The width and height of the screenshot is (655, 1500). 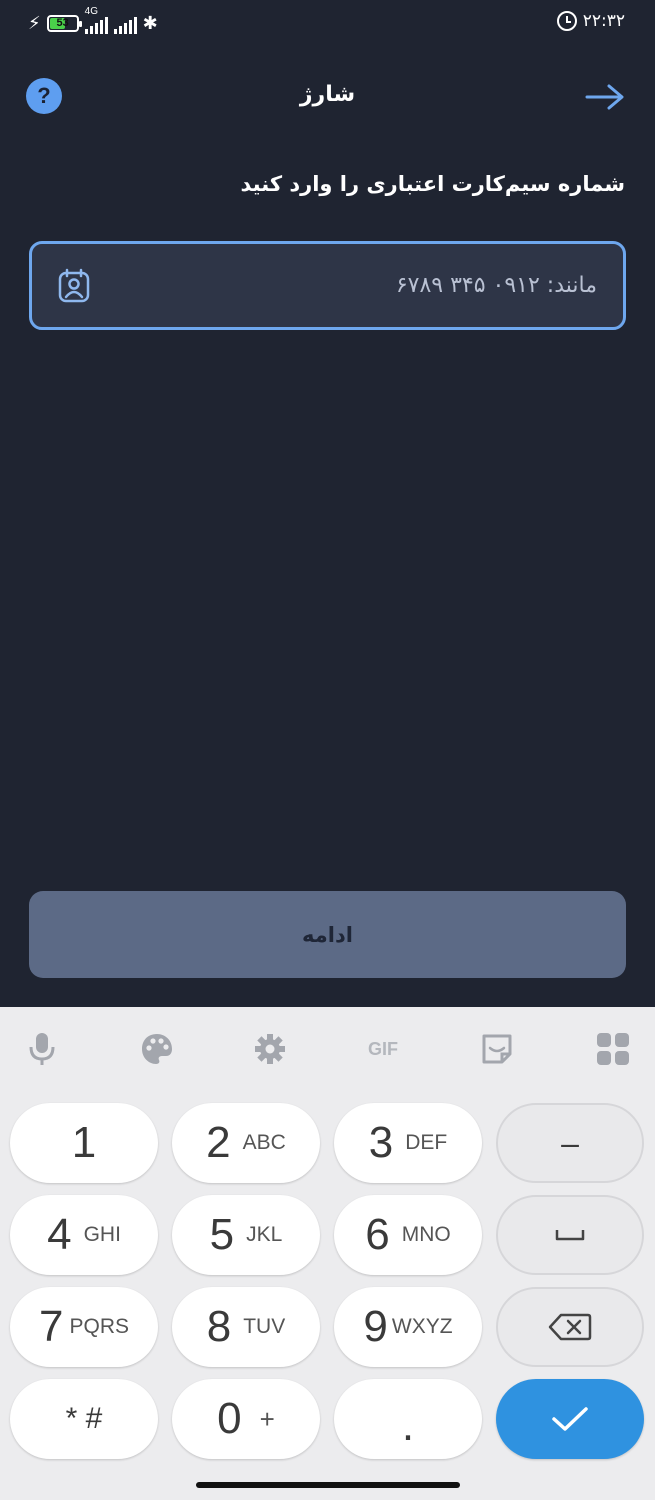 I want to click on key-backspace, so click(x=570, y=1327).